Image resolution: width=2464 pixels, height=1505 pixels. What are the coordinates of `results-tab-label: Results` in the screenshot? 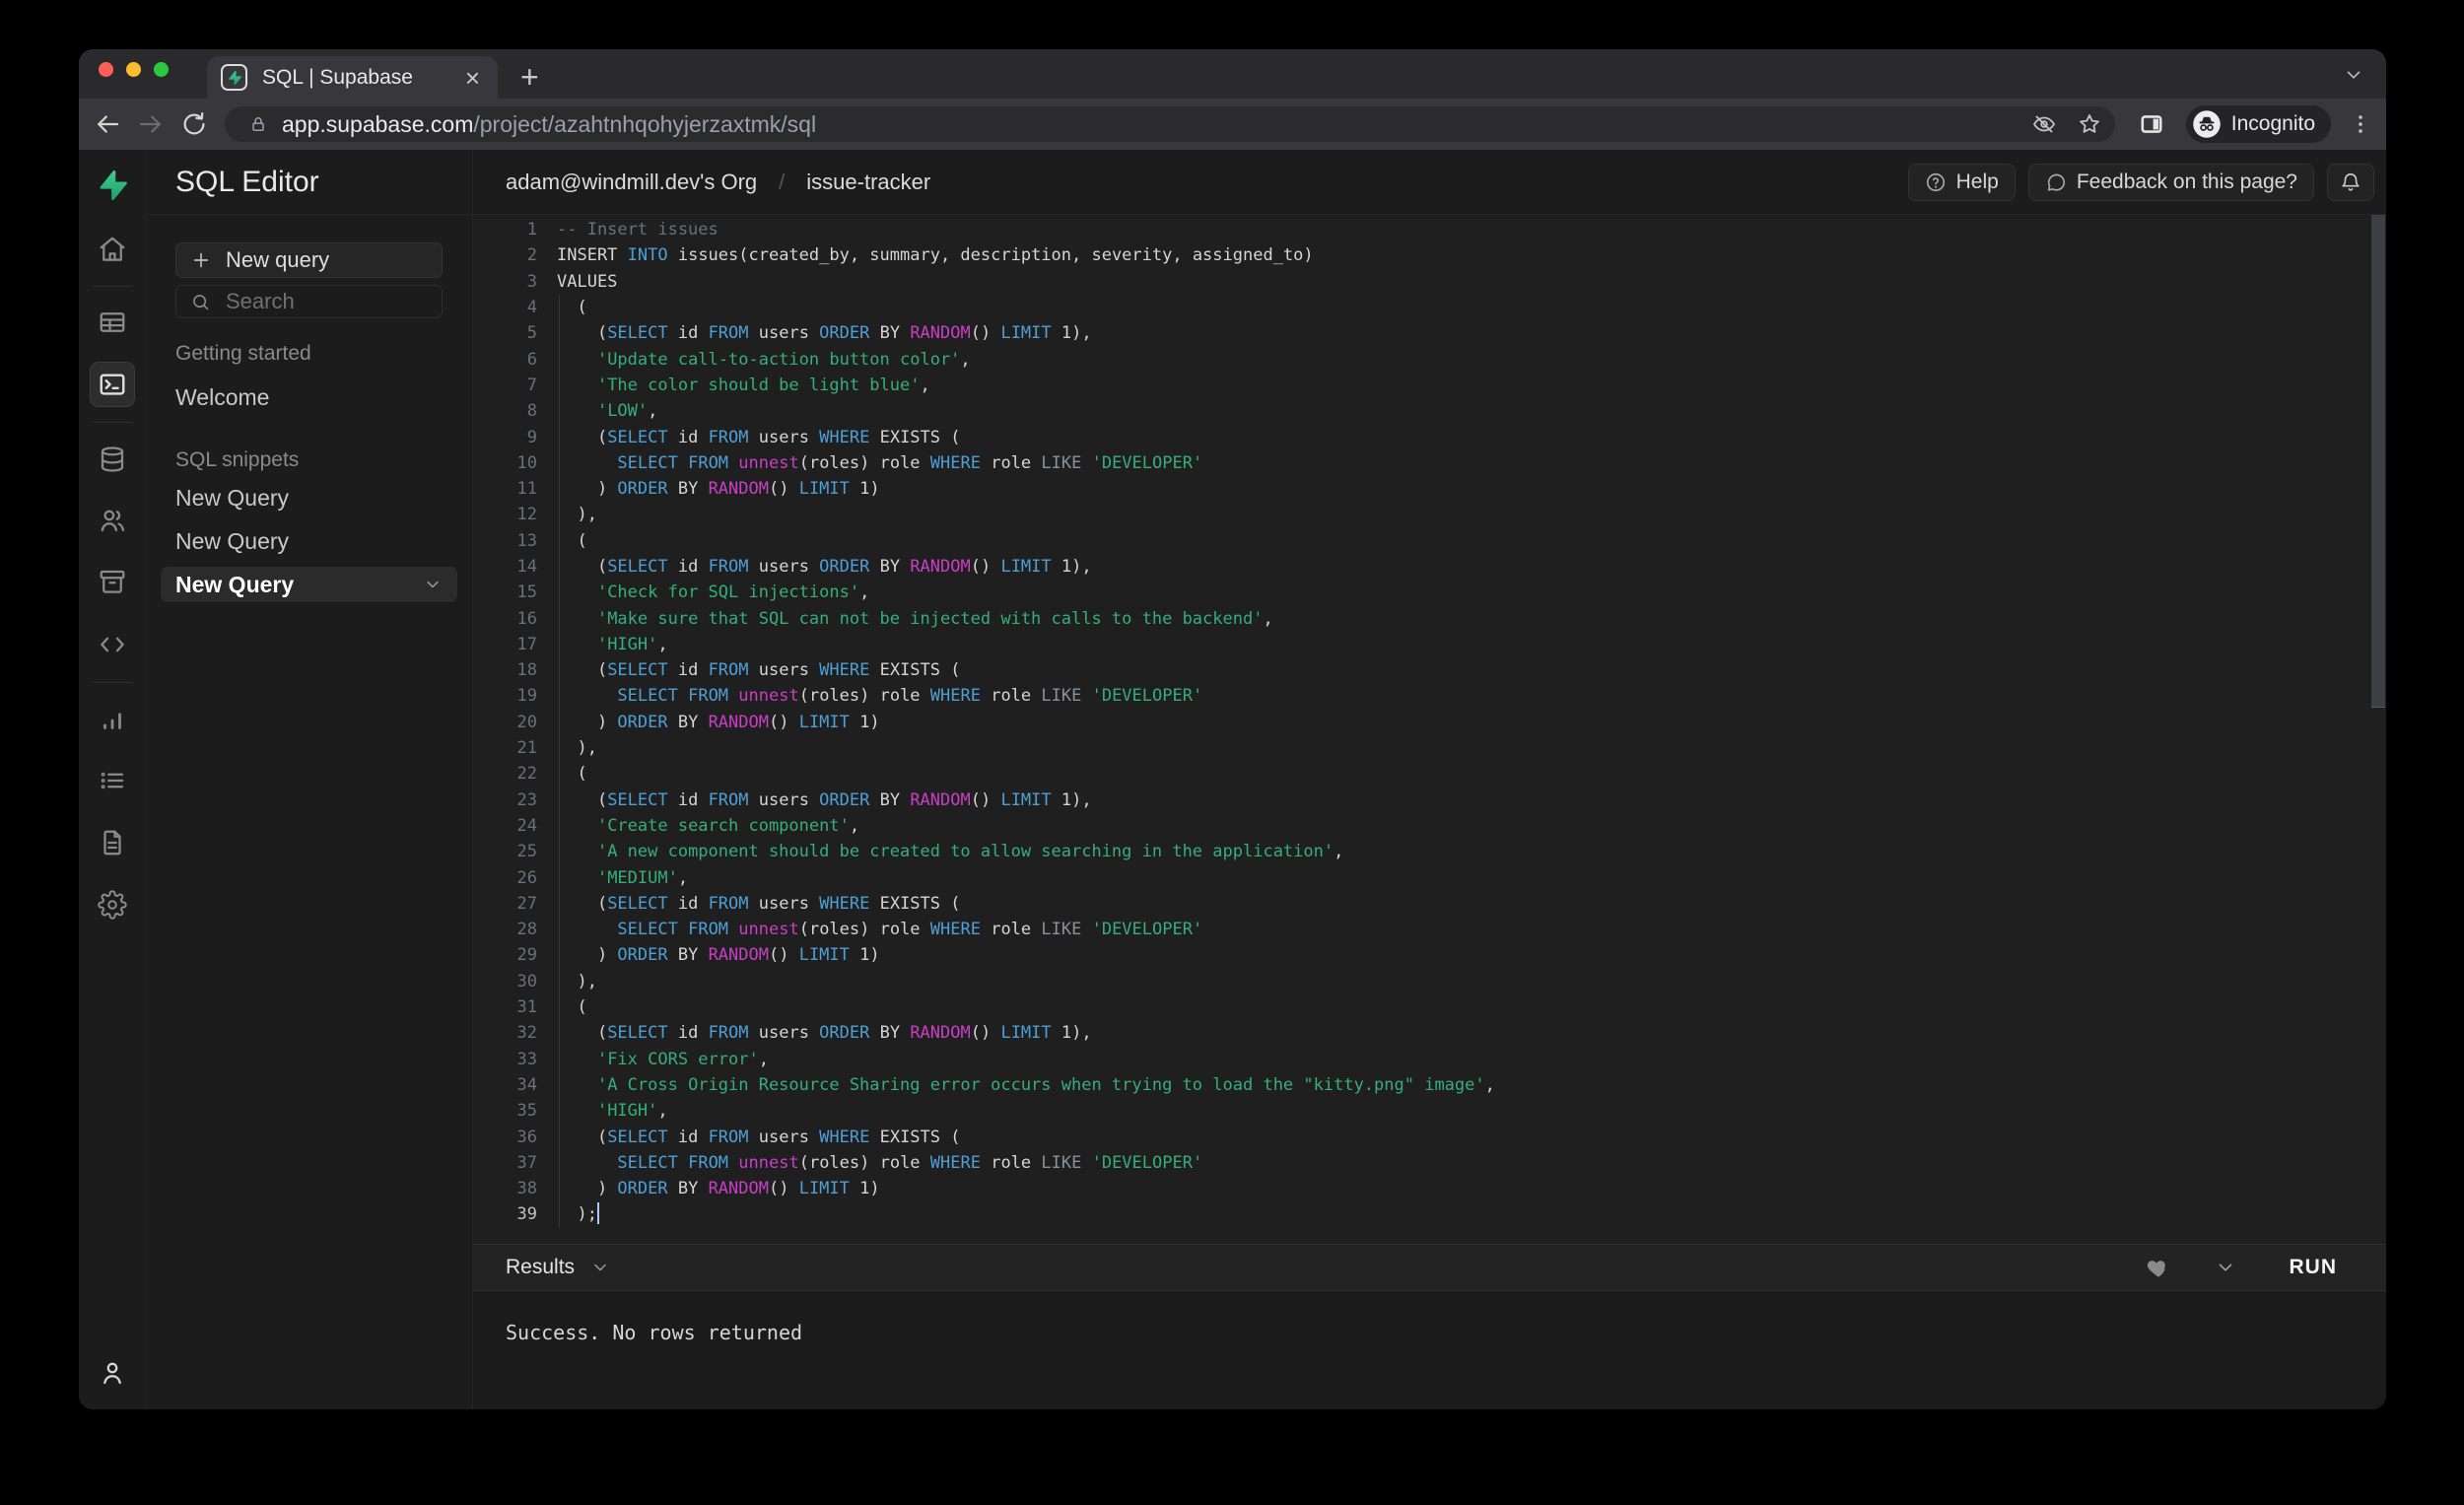 It's located at (540, 1267).